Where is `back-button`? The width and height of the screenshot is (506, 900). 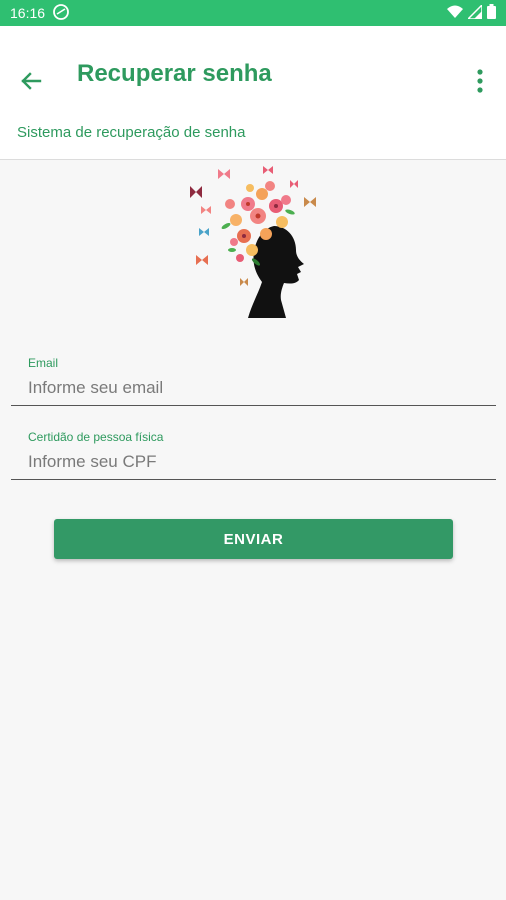 back-button is located at coordinates (31, 83).